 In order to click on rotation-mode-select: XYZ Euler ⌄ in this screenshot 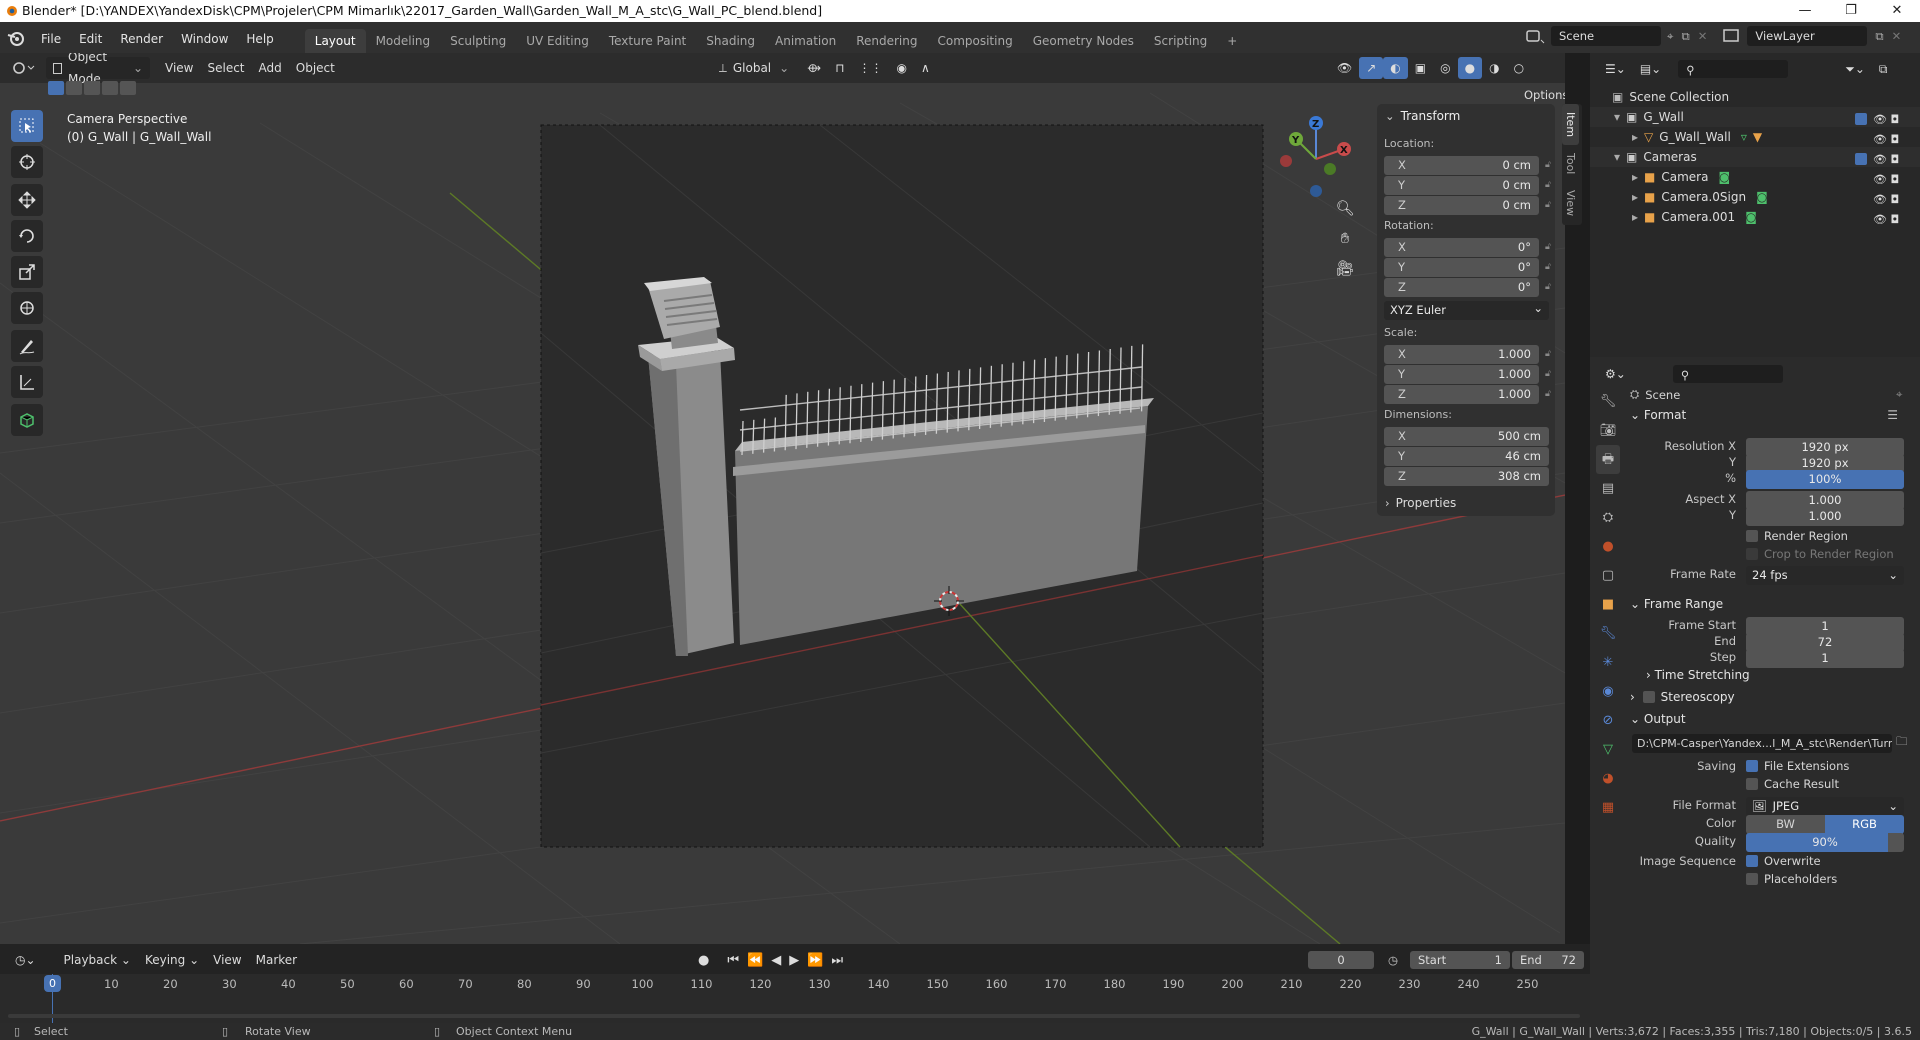, I will do `click(1466, 310)`.